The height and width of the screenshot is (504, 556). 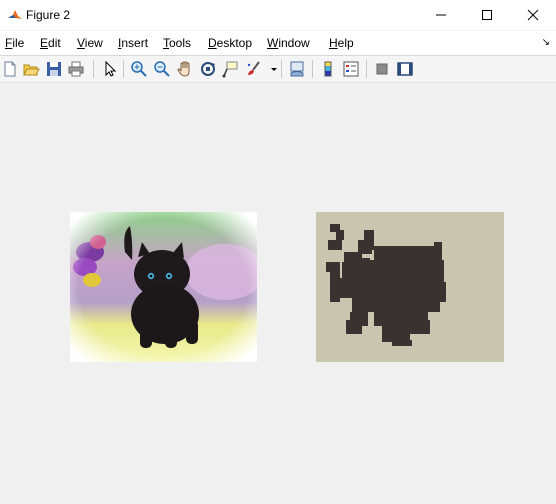 What do you see at coordinates (278, 69) in the screenshot?
I see `figure-toolbar` at bounding box center [278, 69].